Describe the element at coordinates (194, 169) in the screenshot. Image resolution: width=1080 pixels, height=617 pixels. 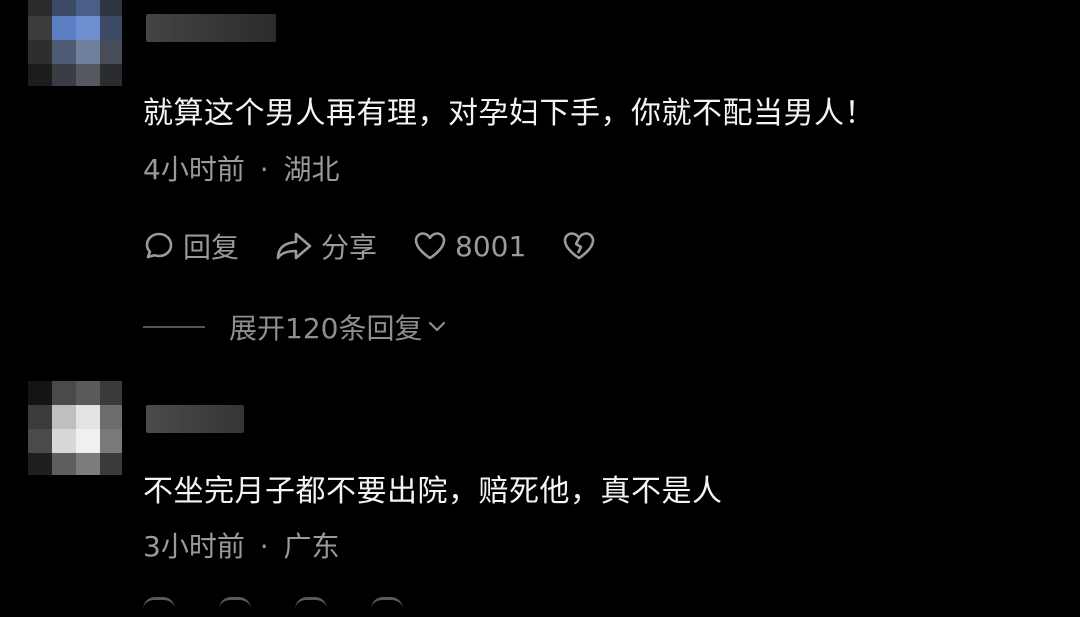
I see `comment-time: 4小时前` at that location.